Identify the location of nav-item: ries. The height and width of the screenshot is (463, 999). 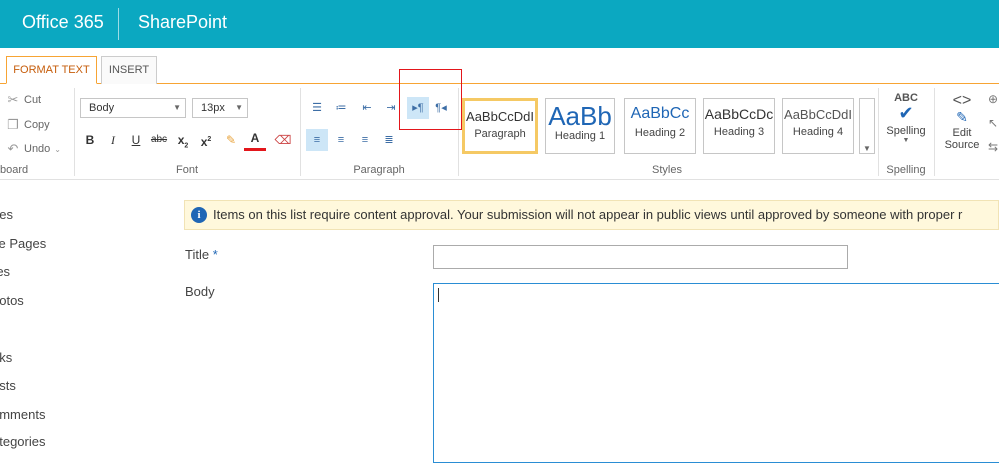
(6, 214).